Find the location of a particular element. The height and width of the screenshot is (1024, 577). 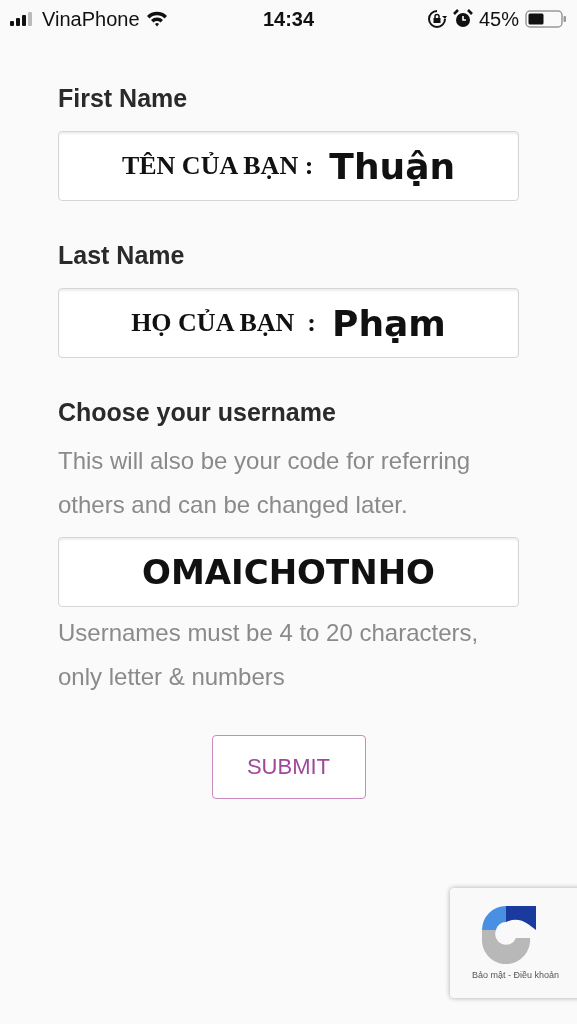

input-field: HỌ CỦA BẠN : Phạm is located at coordinates (288, 323).